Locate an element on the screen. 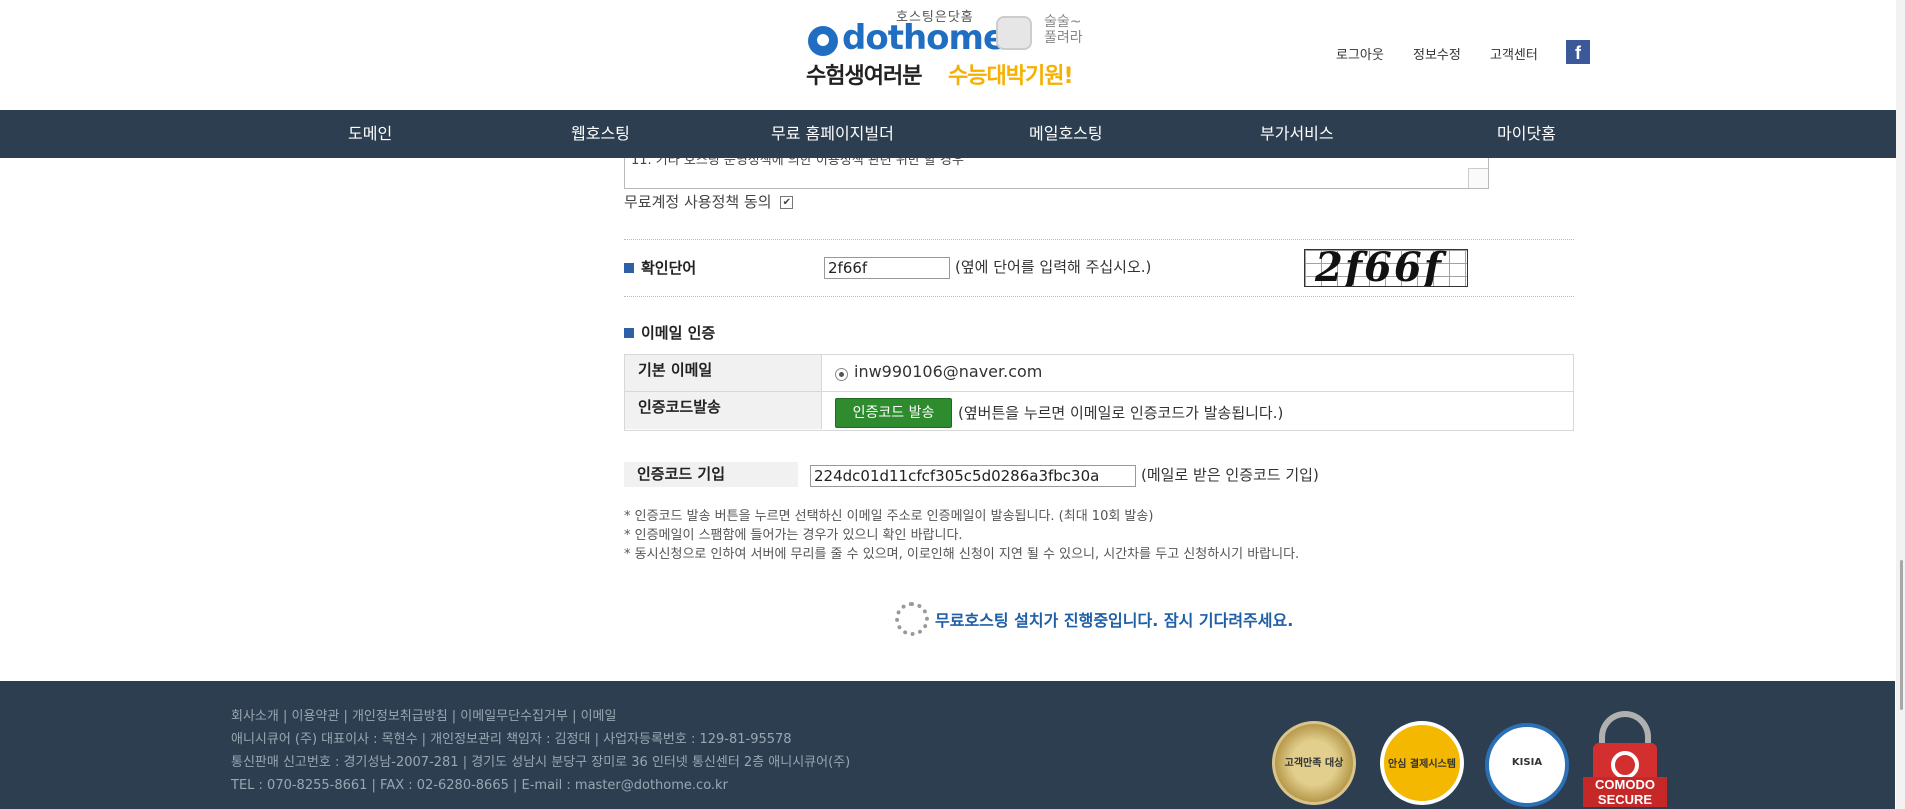 The width and height of the screenshot is (1905, 809). slogan-part1: 수험생여러분 is located at coordinates (864, 76).